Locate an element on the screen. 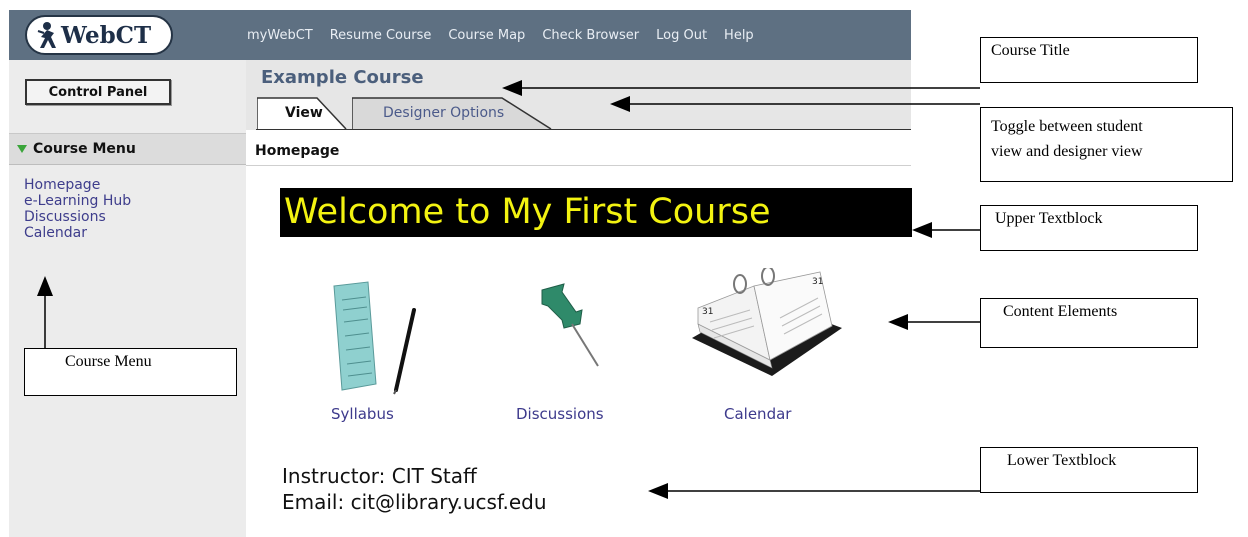  arrowhead-toggle is located at coordinates (620, 104).